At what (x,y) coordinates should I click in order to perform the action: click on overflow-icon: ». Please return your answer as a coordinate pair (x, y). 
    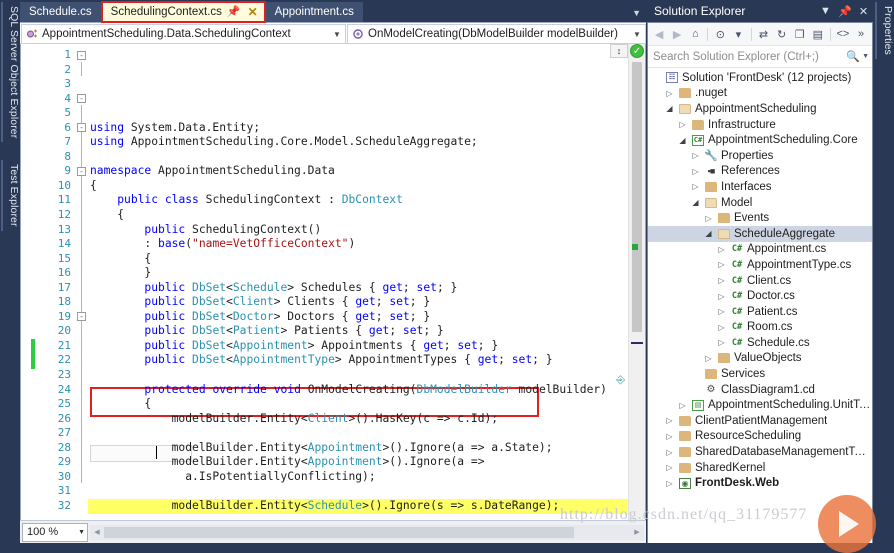
    Looking at the image, I should click on (861, 34).